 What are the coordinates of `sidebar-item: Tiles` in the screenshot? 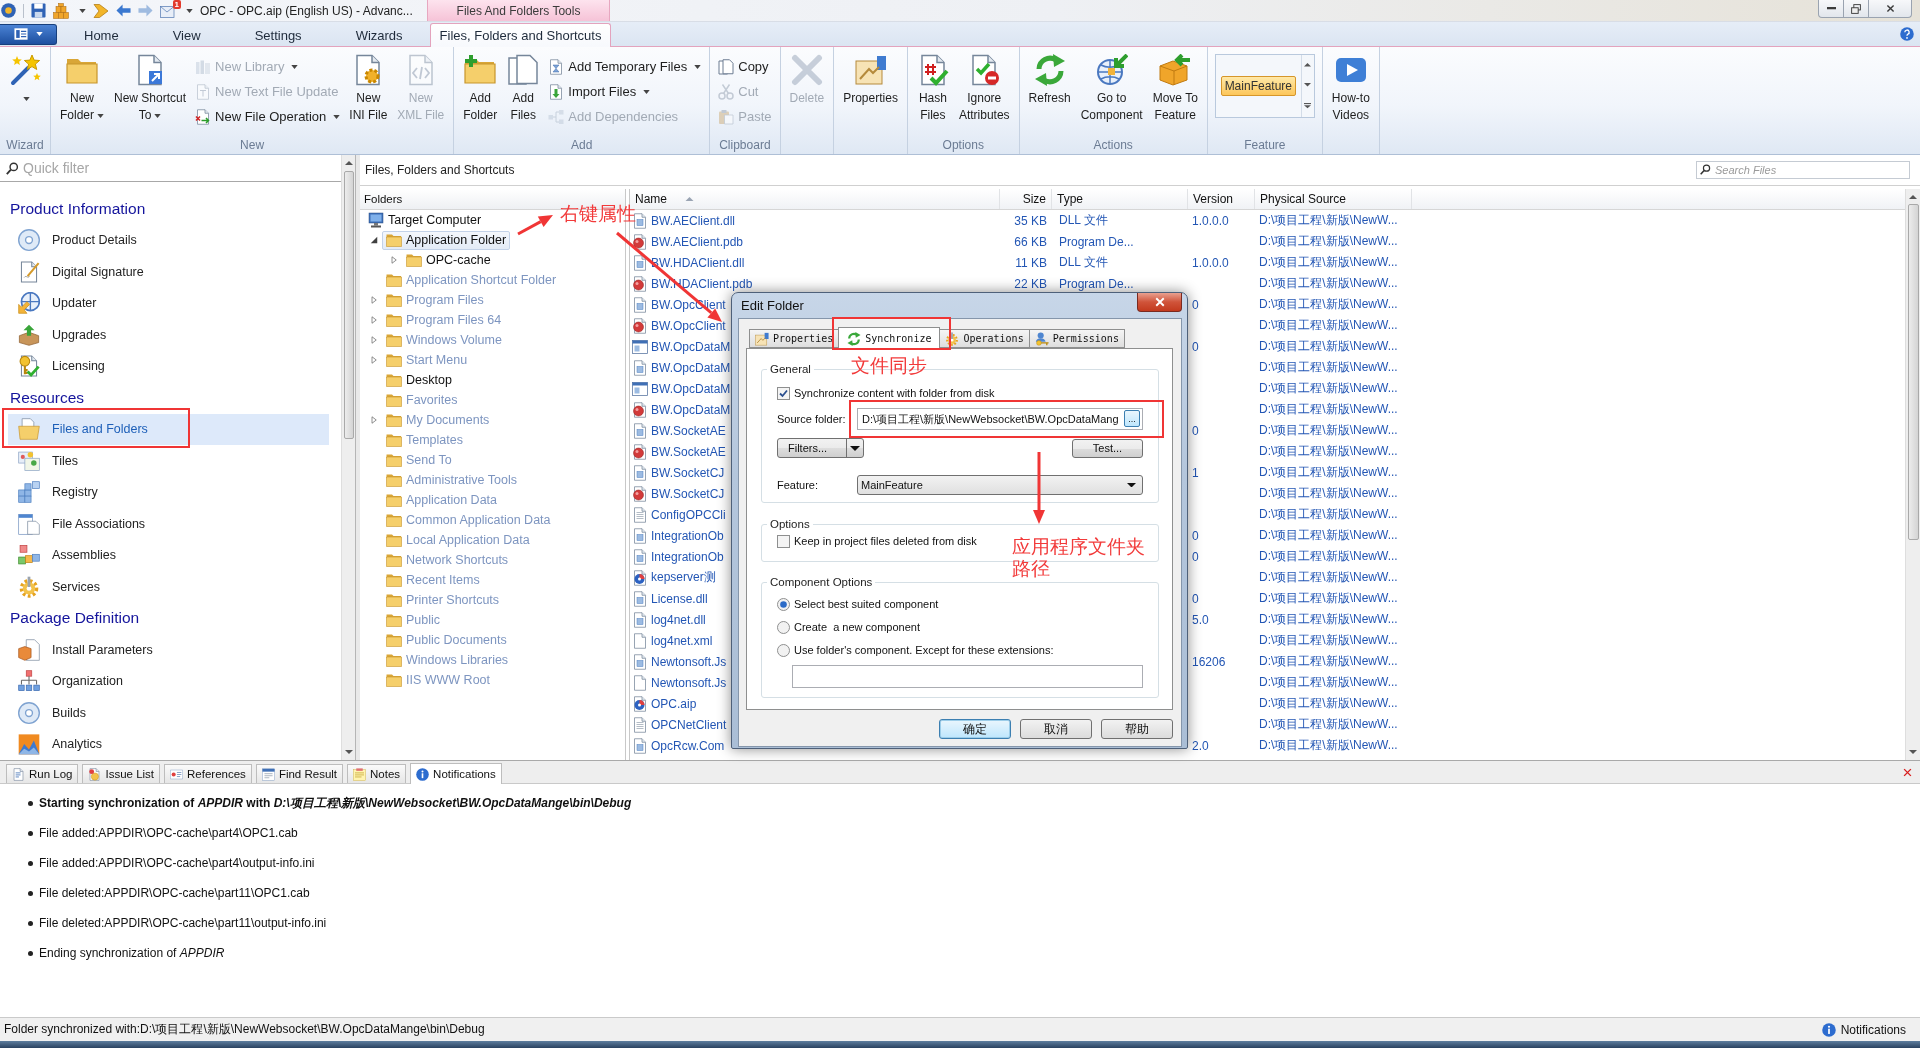 It's located at (168, 461).